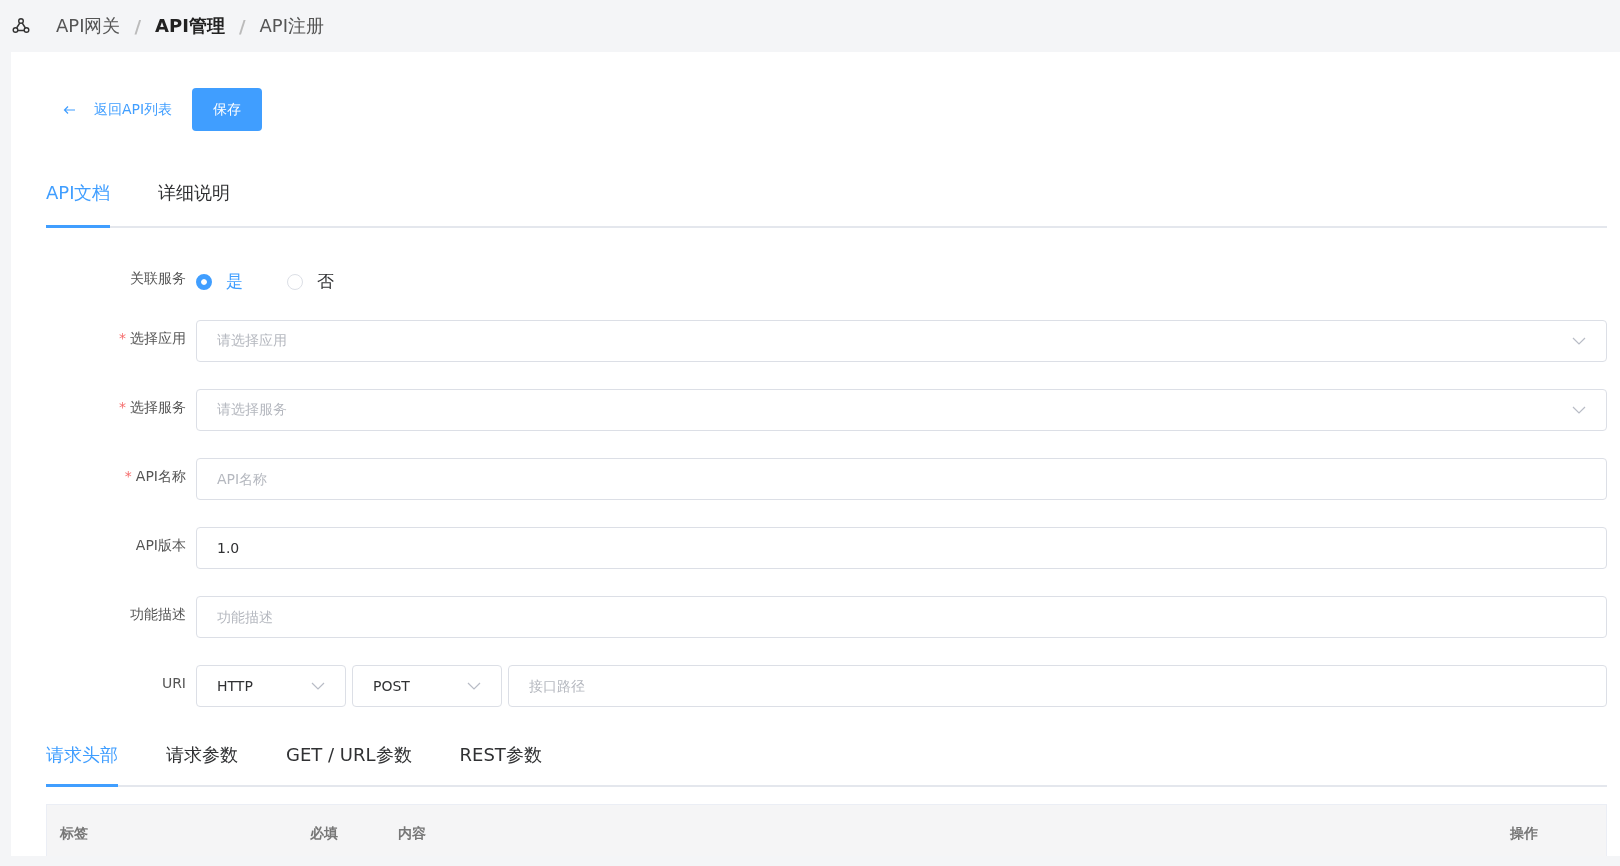 The width and height of the screenshot is (1620, 866). What do you see at coordinates (901, 617) in the screenshot?
I see `input-field: 功能描述` at bounding box center [901, 617].